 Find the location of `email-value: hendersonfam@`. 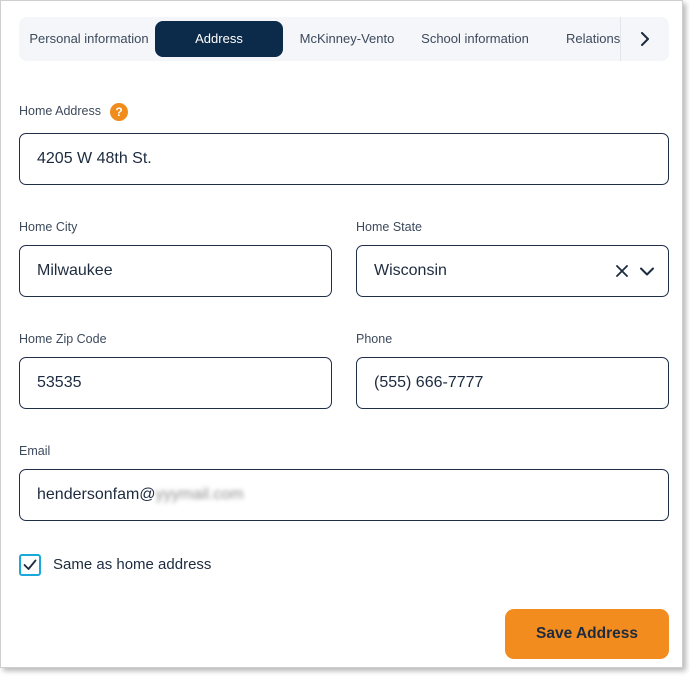

email-value: hendersonfam@ is located at coordinates (96, 494).